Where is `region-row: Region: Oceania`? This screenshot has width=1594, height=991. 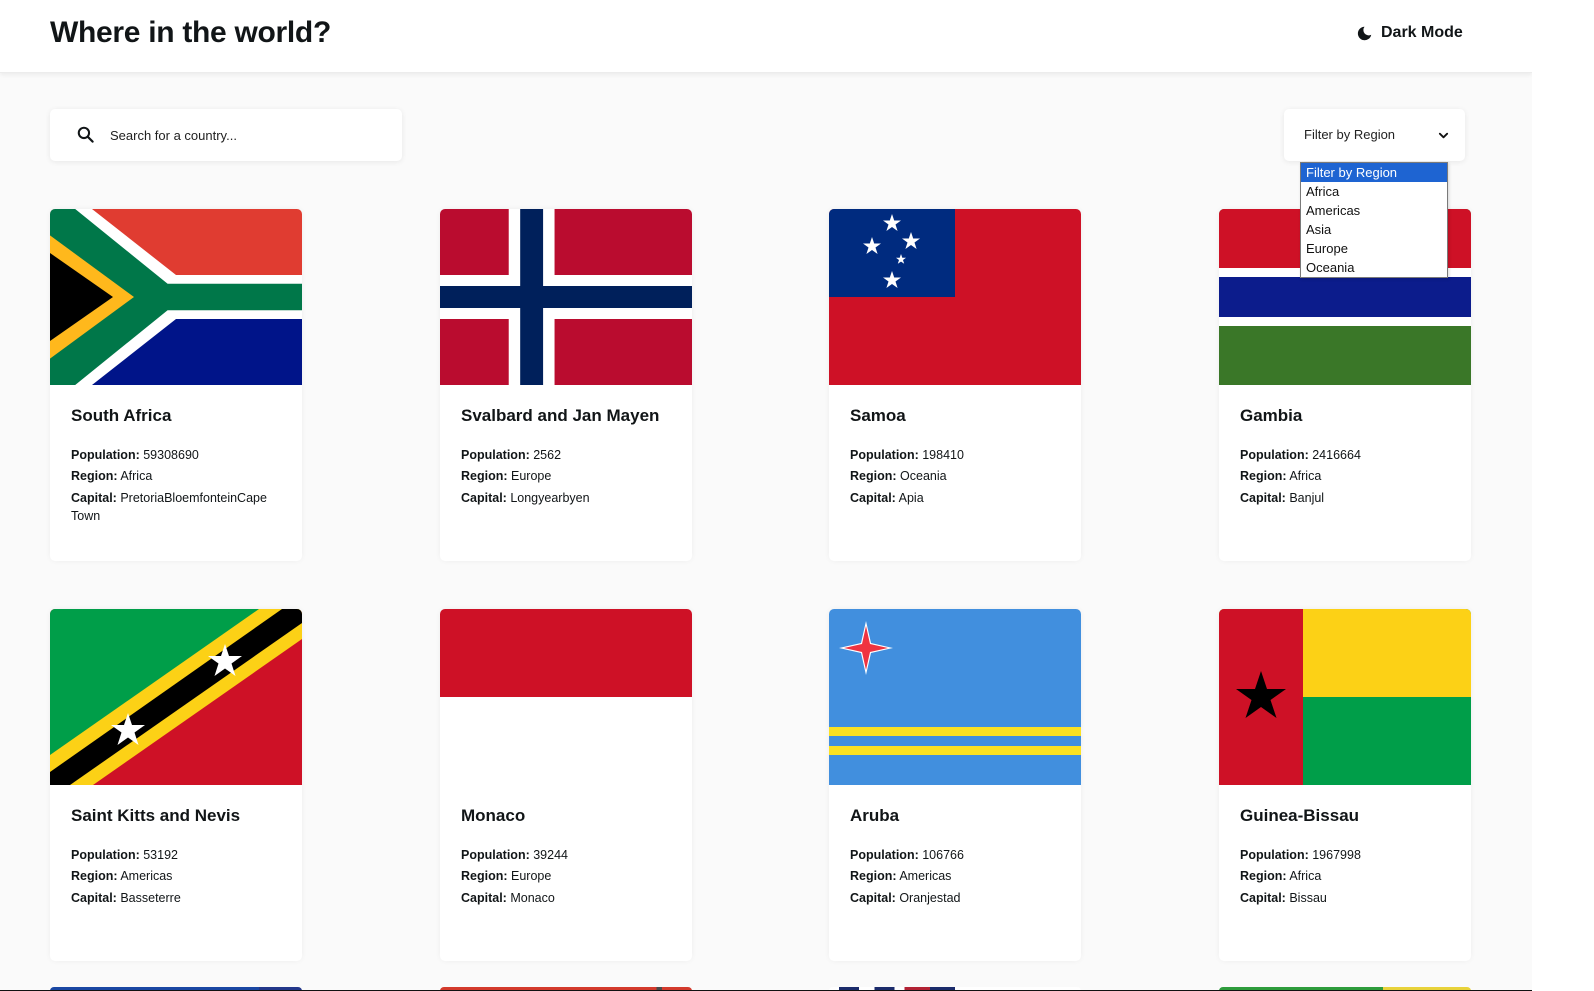 region-row: Region: Oceania is located at coordinates (898, 476).